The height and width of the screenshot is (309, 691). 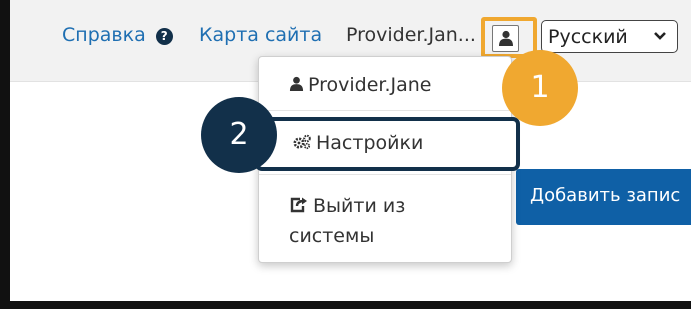 I want to click on chevron-down-icon, so click(x=660, y=36).